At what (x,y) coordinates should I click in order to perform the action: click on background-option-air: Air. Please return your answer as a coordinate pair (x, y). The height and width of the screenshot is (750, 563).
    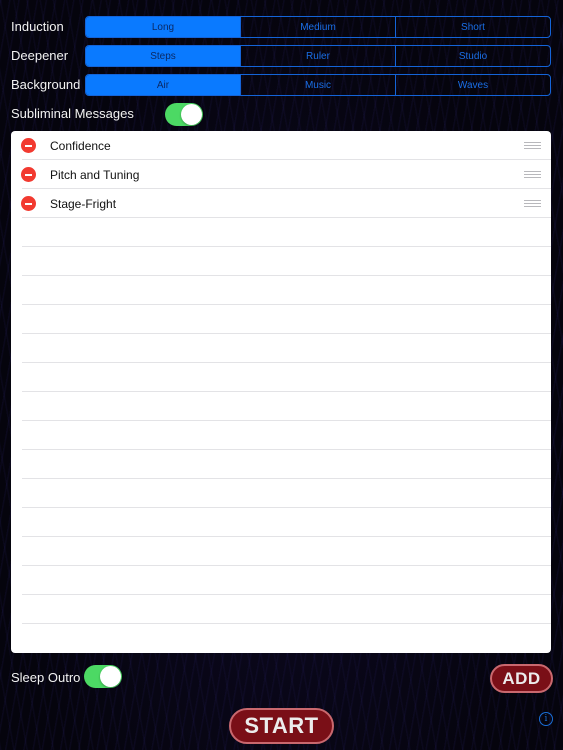
    Looking at the image, I should click on (163, 85).